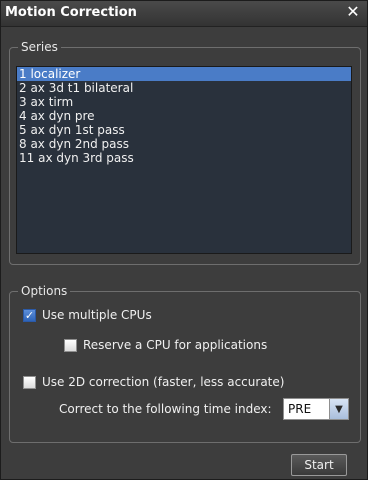 Image resolution: width=368 pixels, height=480 pixels. What do you see at coordinates (175, 345) in the screenshot?
I see `reserve-cpu-label: Reserve a CPU for applications` at bounding box center [175, 345].